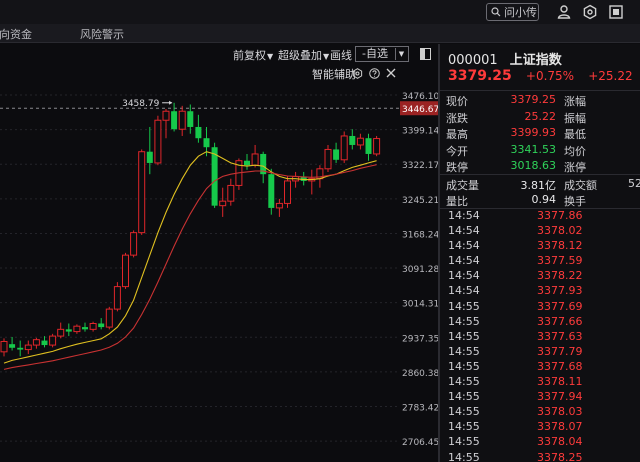 The height and width of the screenshot is (462, 640). I want to click on help-icon, so click(374, 73).